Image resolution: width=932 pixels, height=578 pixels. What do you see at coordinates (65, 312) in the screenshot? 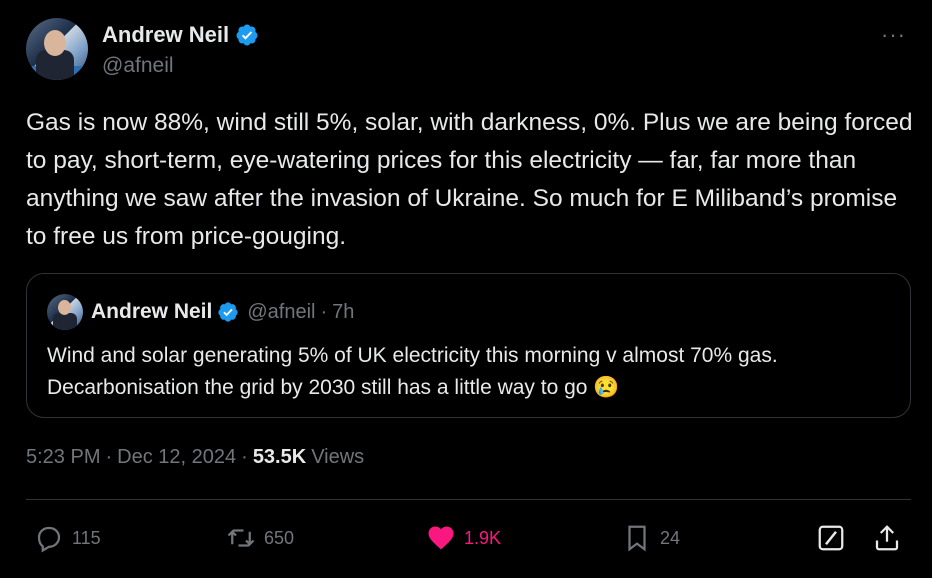
I see `quoted-author-avatar` at bounding box center [65, 312].